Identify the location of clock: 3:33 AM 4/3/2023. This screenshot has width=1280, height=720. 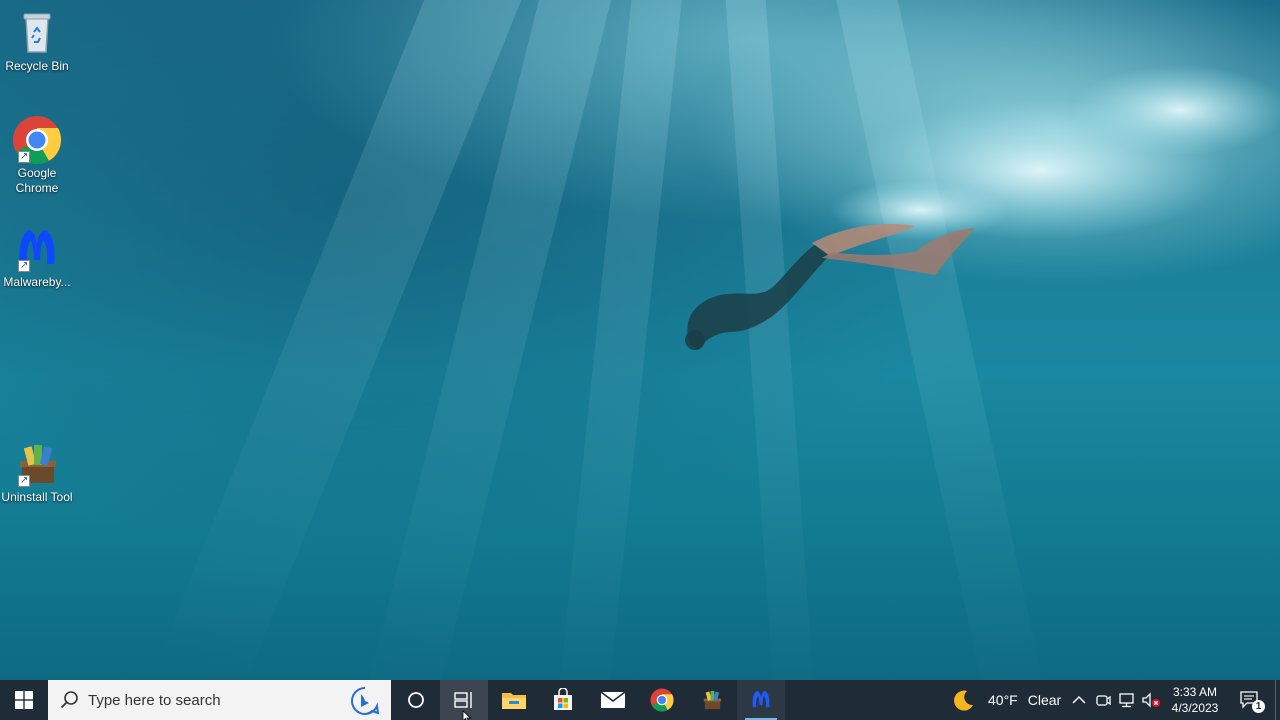
(1195, 700).